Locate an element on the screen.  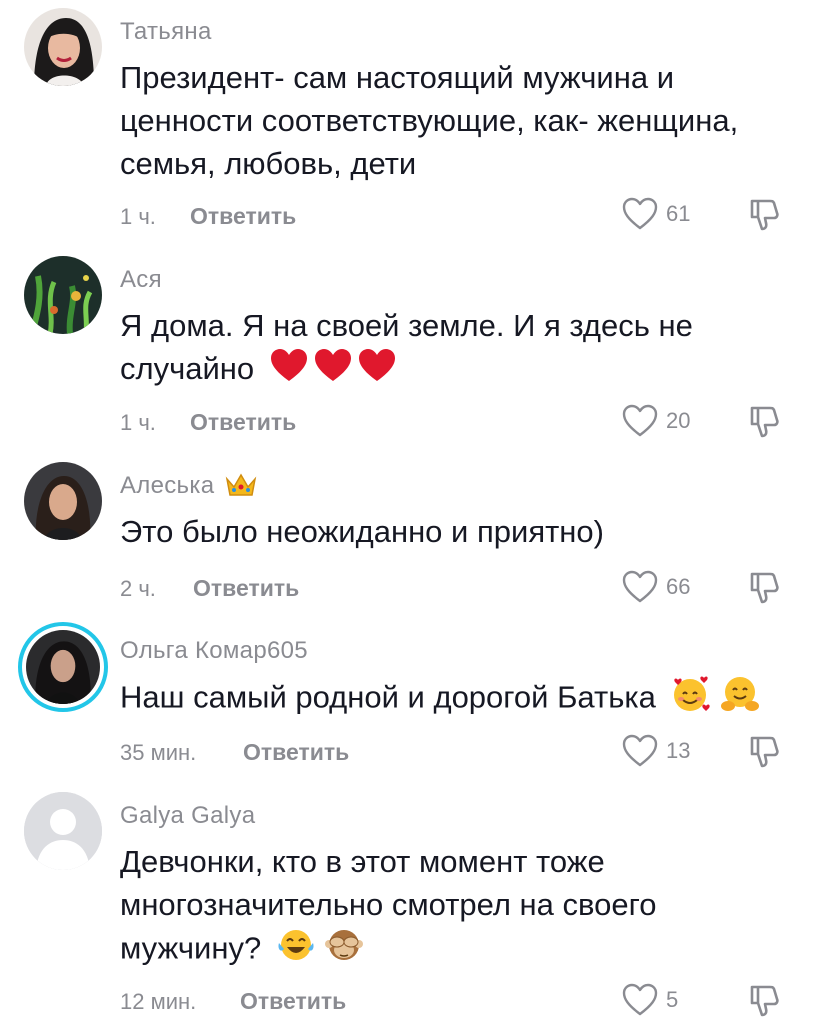
comment-line-with-emoji: мужчину? is located at coordinates (460, 950).